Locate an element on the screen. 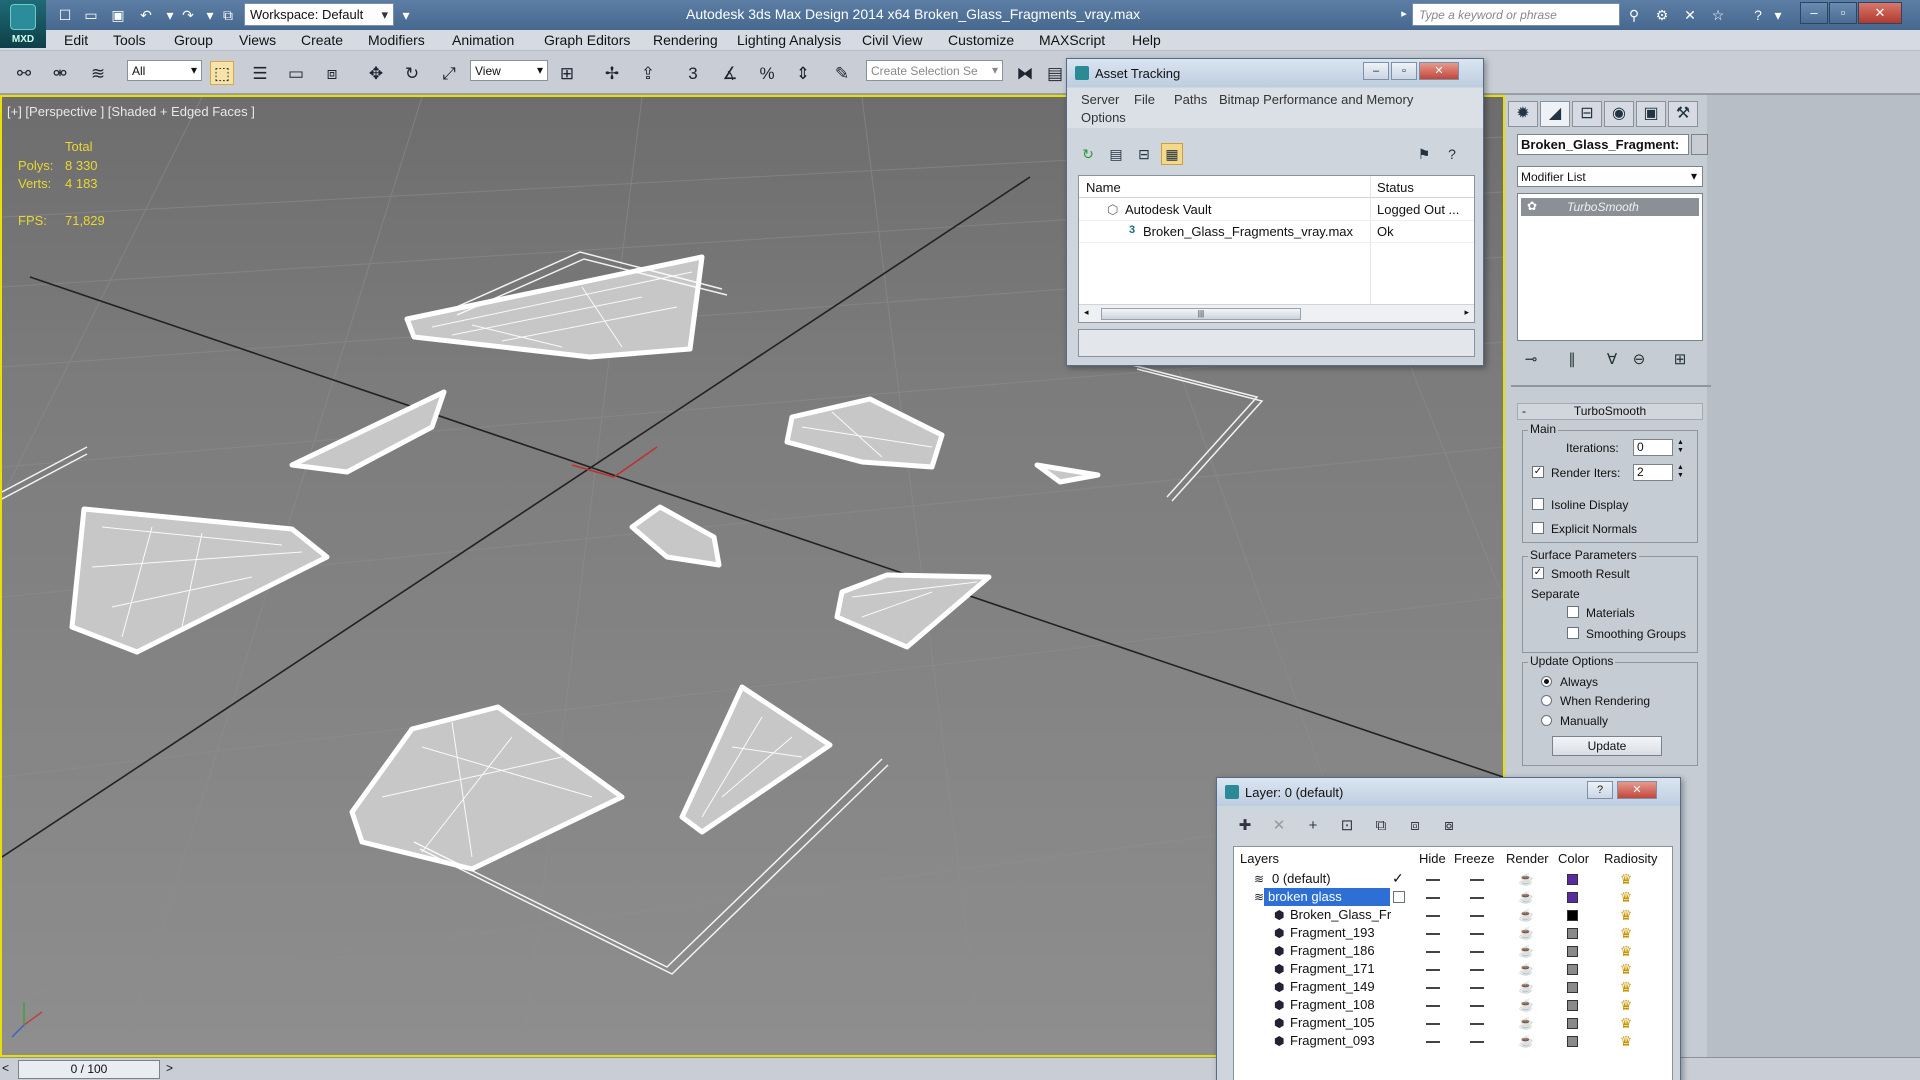  configure-modifier-sets-icon: ⊞ is located at coordinates (1680, 359).